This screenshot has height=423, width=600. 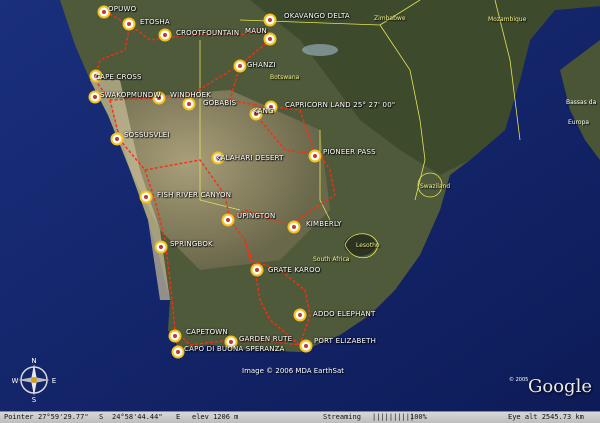 What do you see at coordinates (95, 97) in the screenshot?
I see `route-marker-swakopmund` at bounding box center [95, 97].